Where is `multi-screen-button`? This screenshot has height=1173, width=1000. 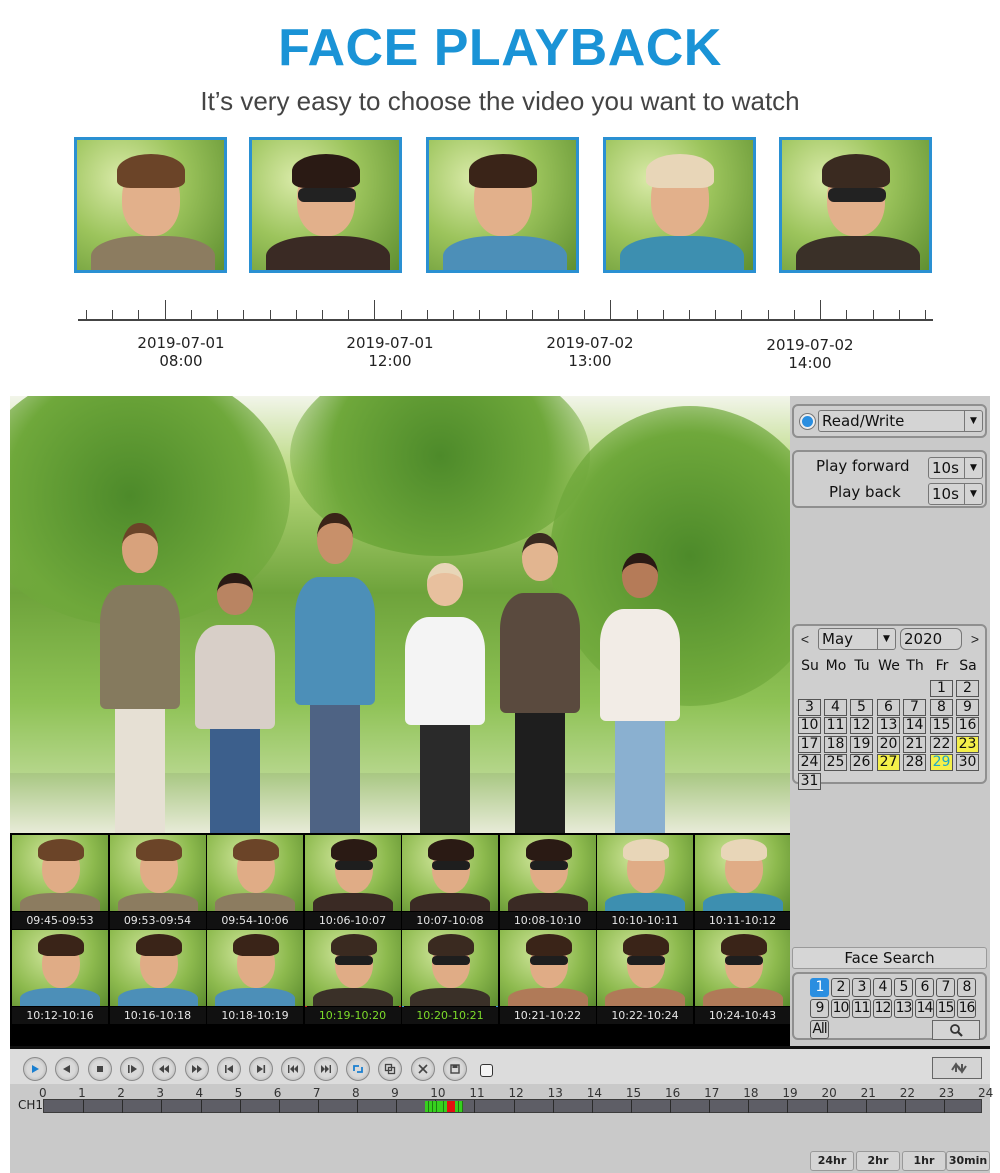
multi-screen-button is located at coordinates (390, 1069).